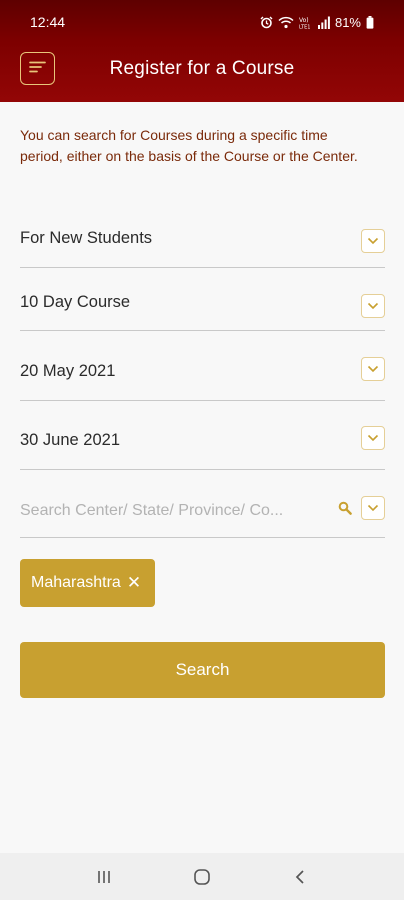  I want to click on student-type-value: For New Students, so click(86, 238).